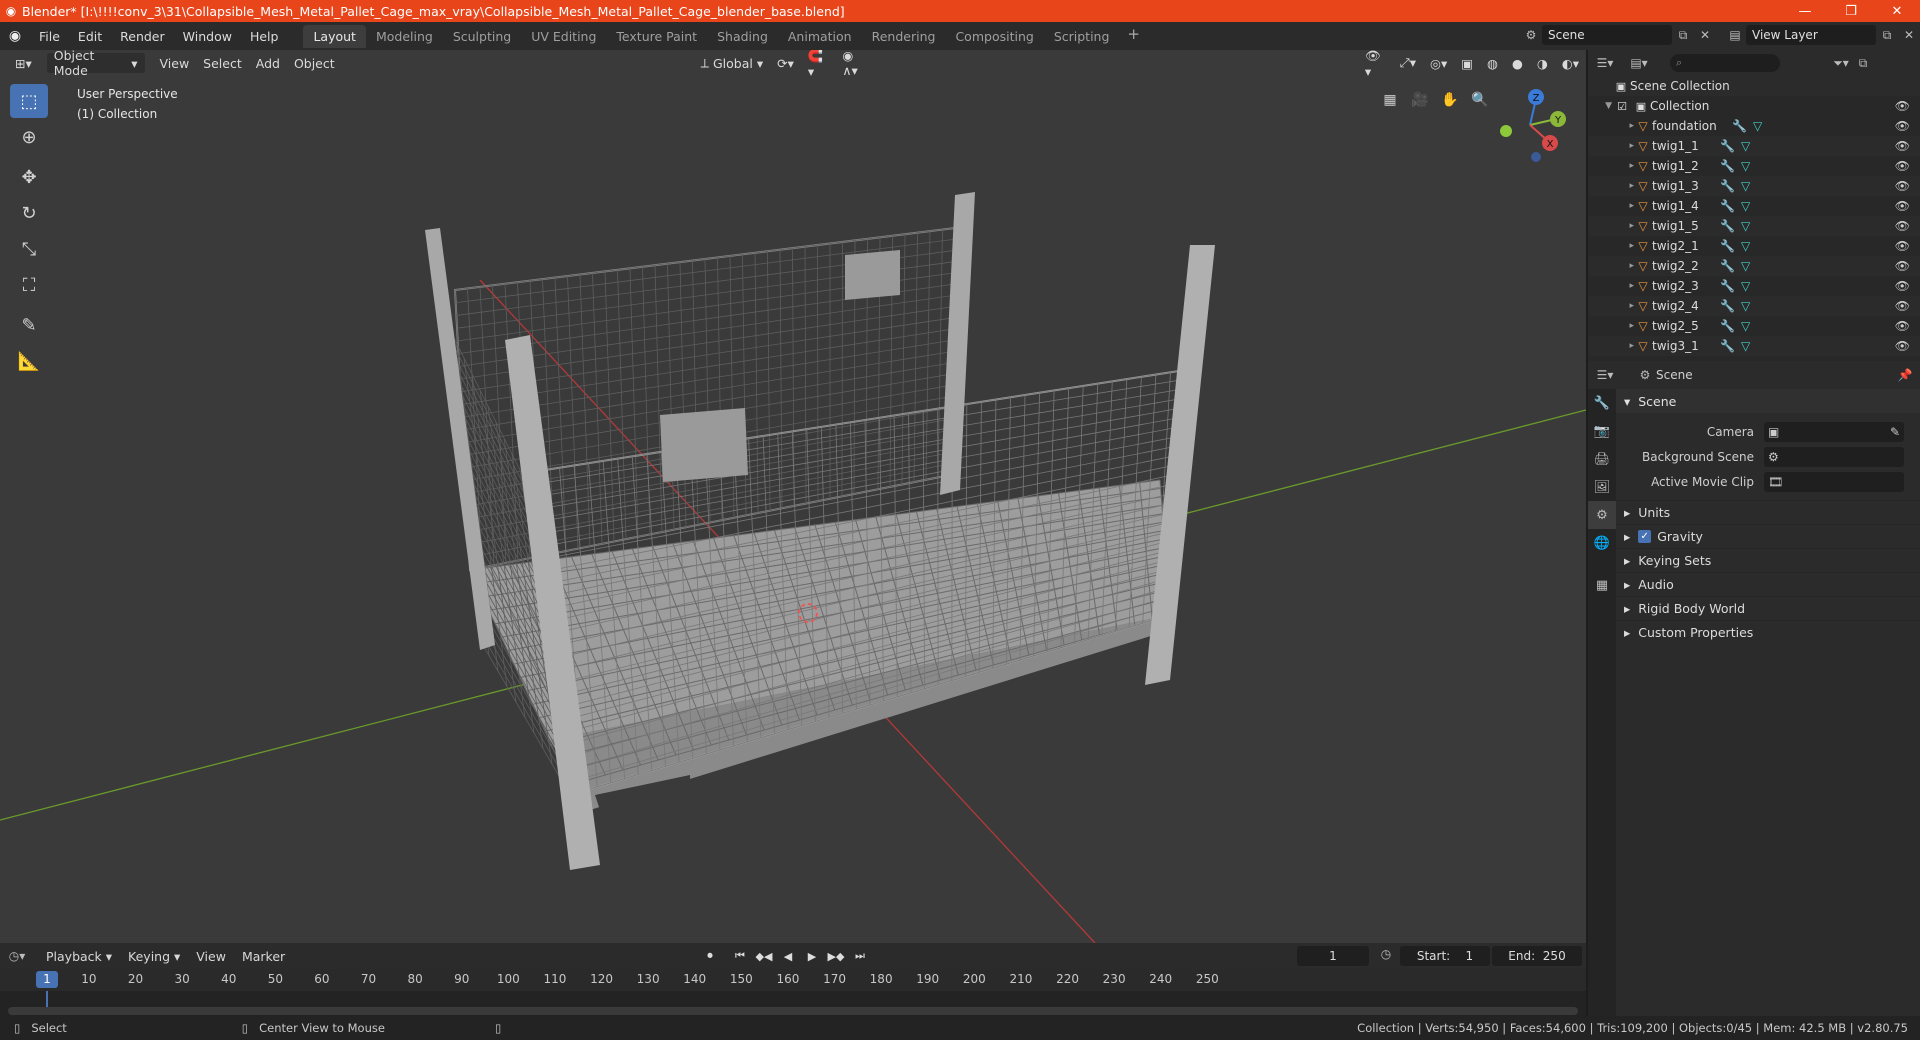 The image size is (1920, 1040). Describe the element at coordinates (1645, 536) in the screenshot. I see `gravity-checkbox: ✓` at that location.